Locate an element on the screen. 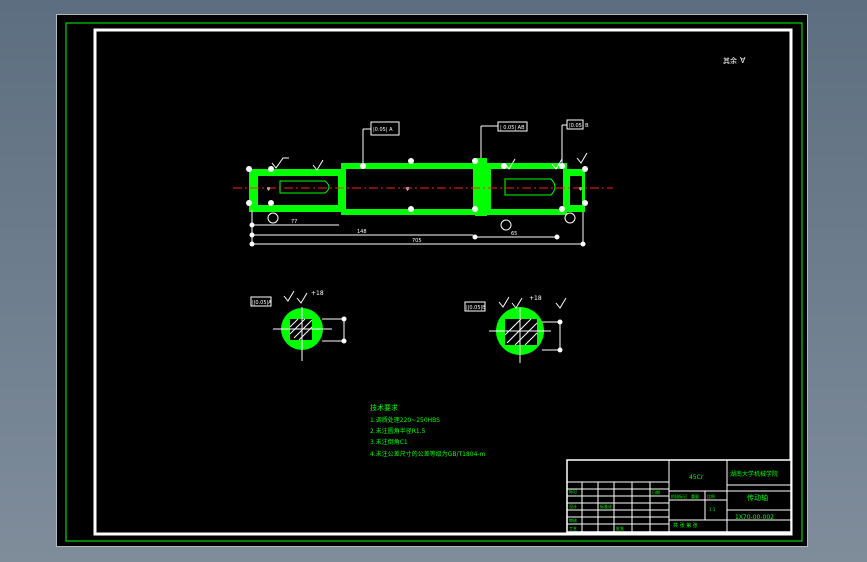 The height and width of the screenshot is (562, 867). tolerance-frame-middle: | 0.05| AB is located at coordinates (512, 128).